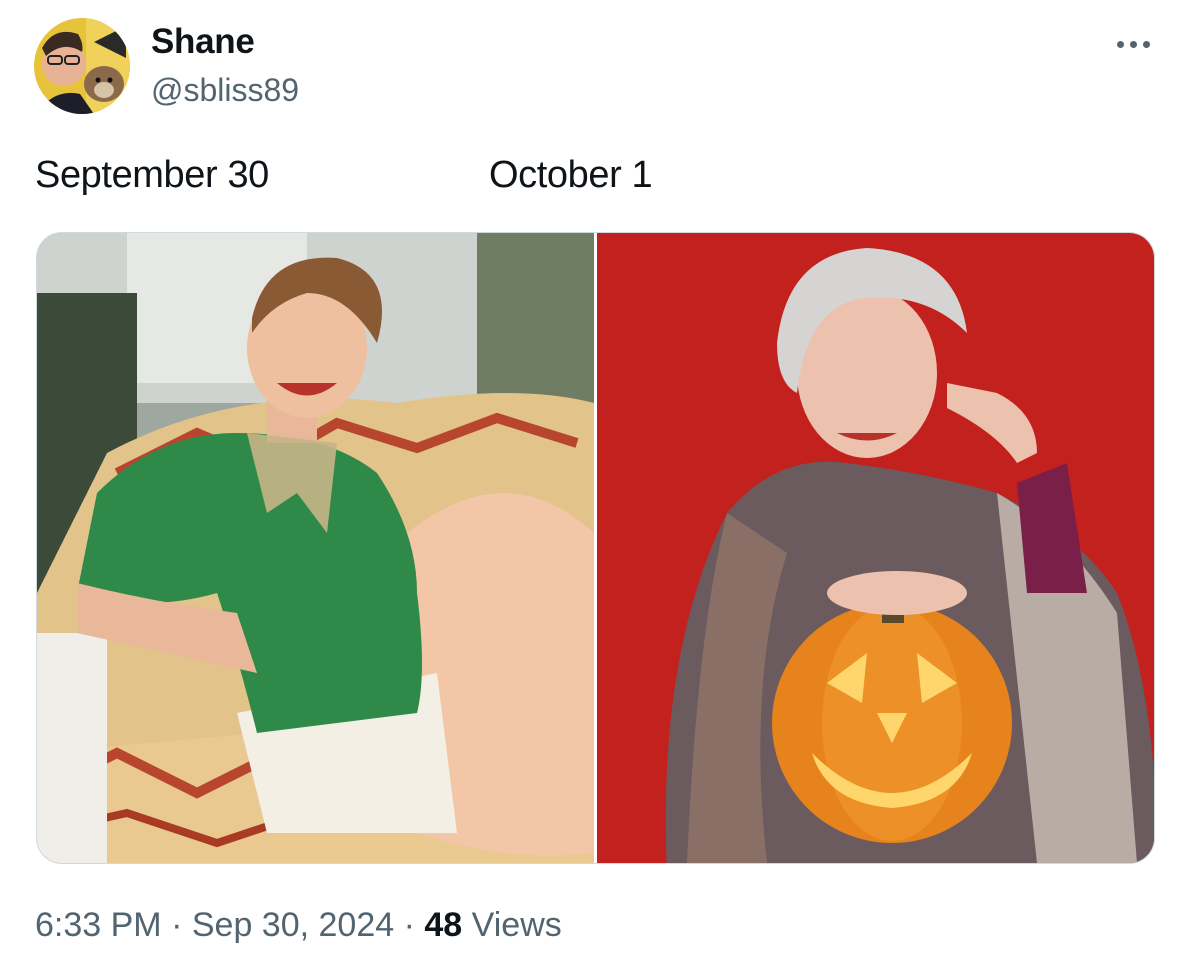 The width and height of the screenshot is (1188, 970). What do you see at coordinates (517, 925) in the screenshot?
I see `views-label: Views` at bounding box center [517, 925].